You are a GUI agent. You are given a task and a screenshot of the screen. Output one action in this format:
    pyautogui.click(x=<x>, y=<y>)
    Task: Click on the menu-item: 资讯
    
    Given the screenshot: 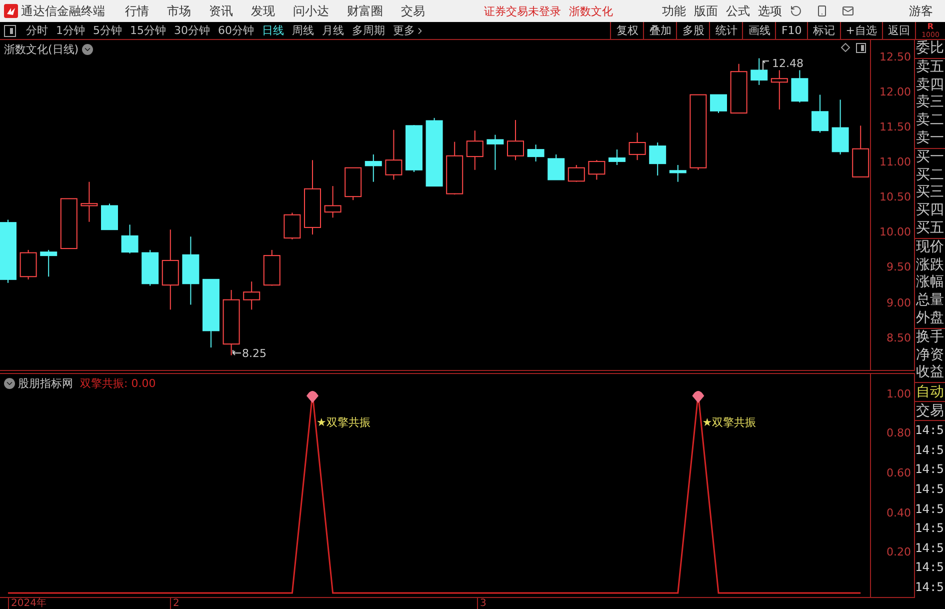 What is the action you would take?
    pyautogui.click(x=221, y=11)
    